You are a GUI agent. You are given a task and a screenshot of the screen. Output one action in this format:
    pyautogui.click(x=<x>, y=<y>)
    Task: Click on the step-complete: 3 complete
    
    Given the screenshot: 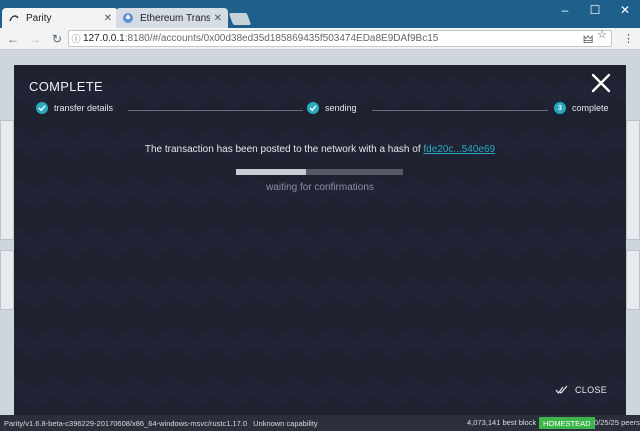 What is the action you would take?
    pyautogui.click(x=581, y=108)
    